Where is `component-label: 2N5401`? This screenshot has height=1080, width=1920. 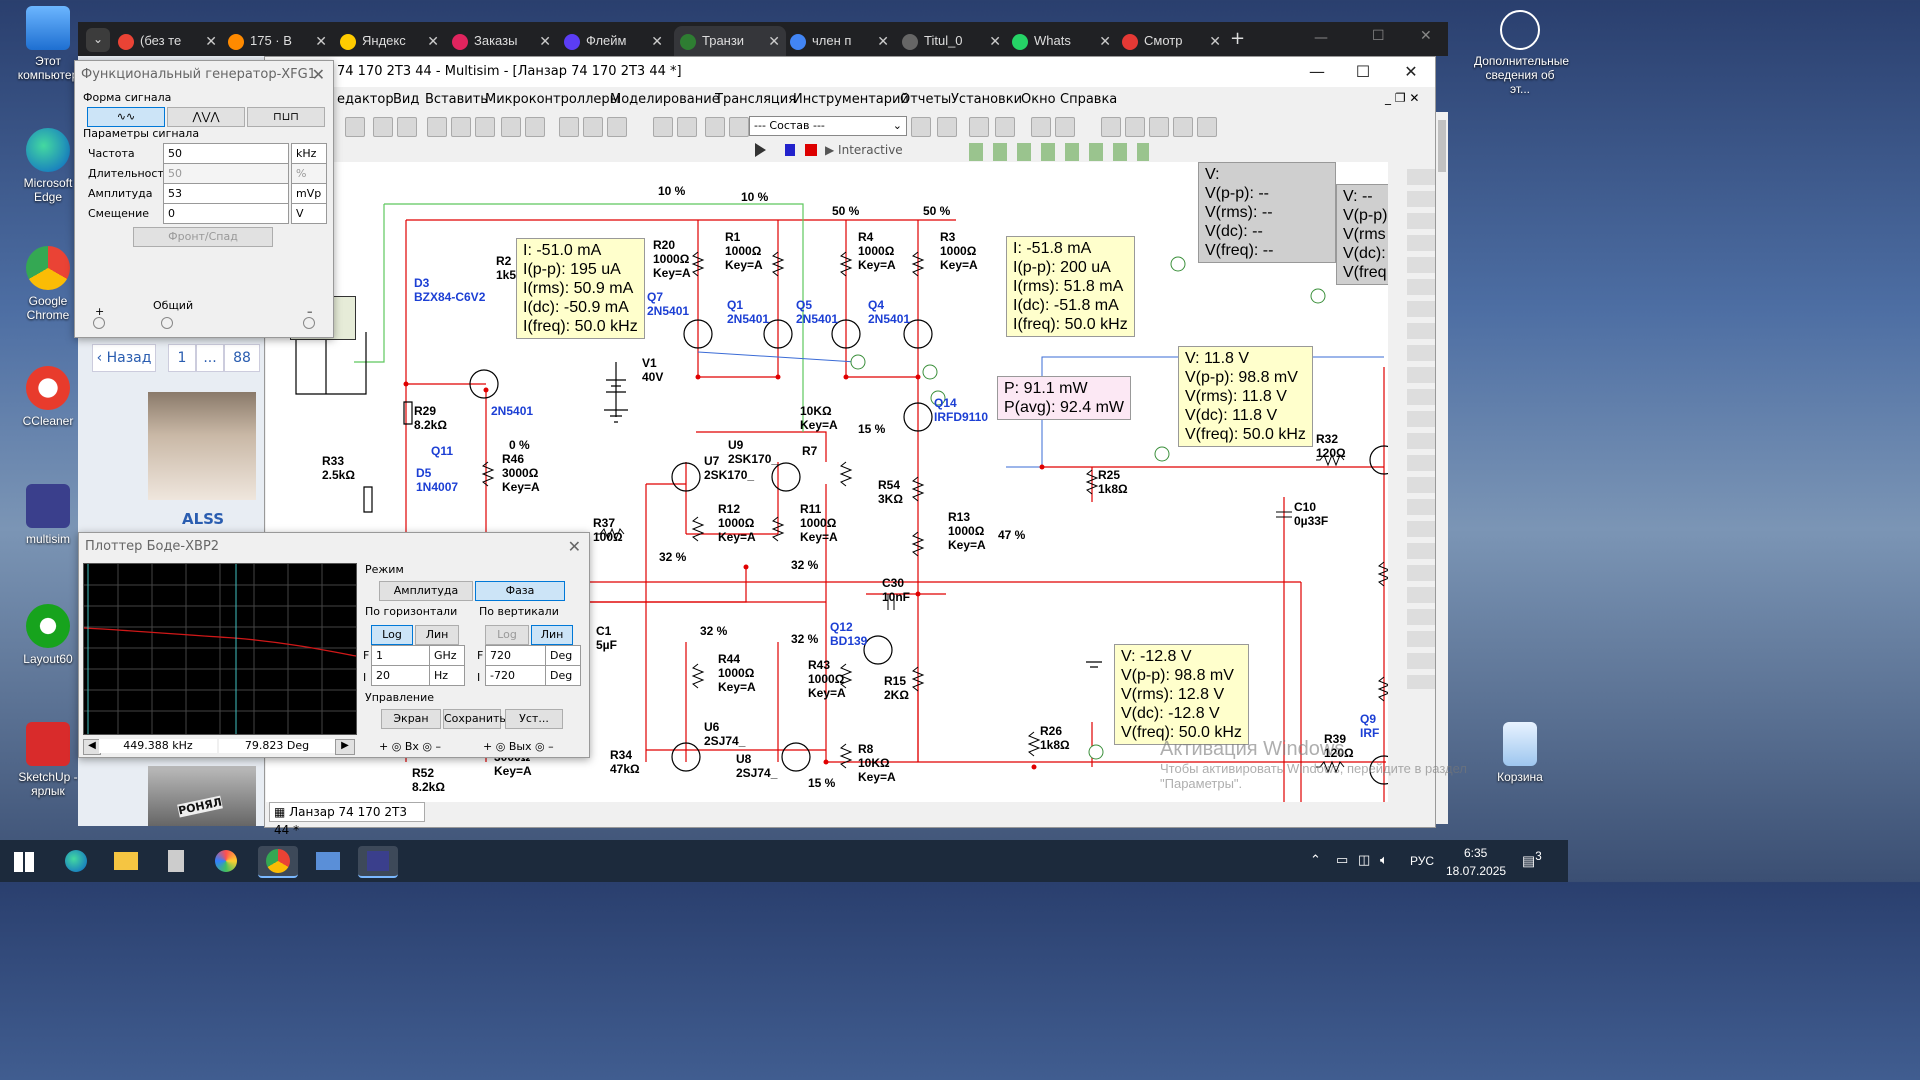 component-label: 2N5401 is located at coordinates (512, 411).